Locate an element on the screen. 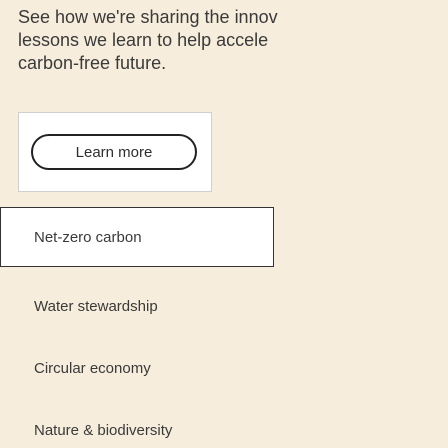 The image size is (448, 448). learn-more-label: Learn more is located at coordinates (114, 152).